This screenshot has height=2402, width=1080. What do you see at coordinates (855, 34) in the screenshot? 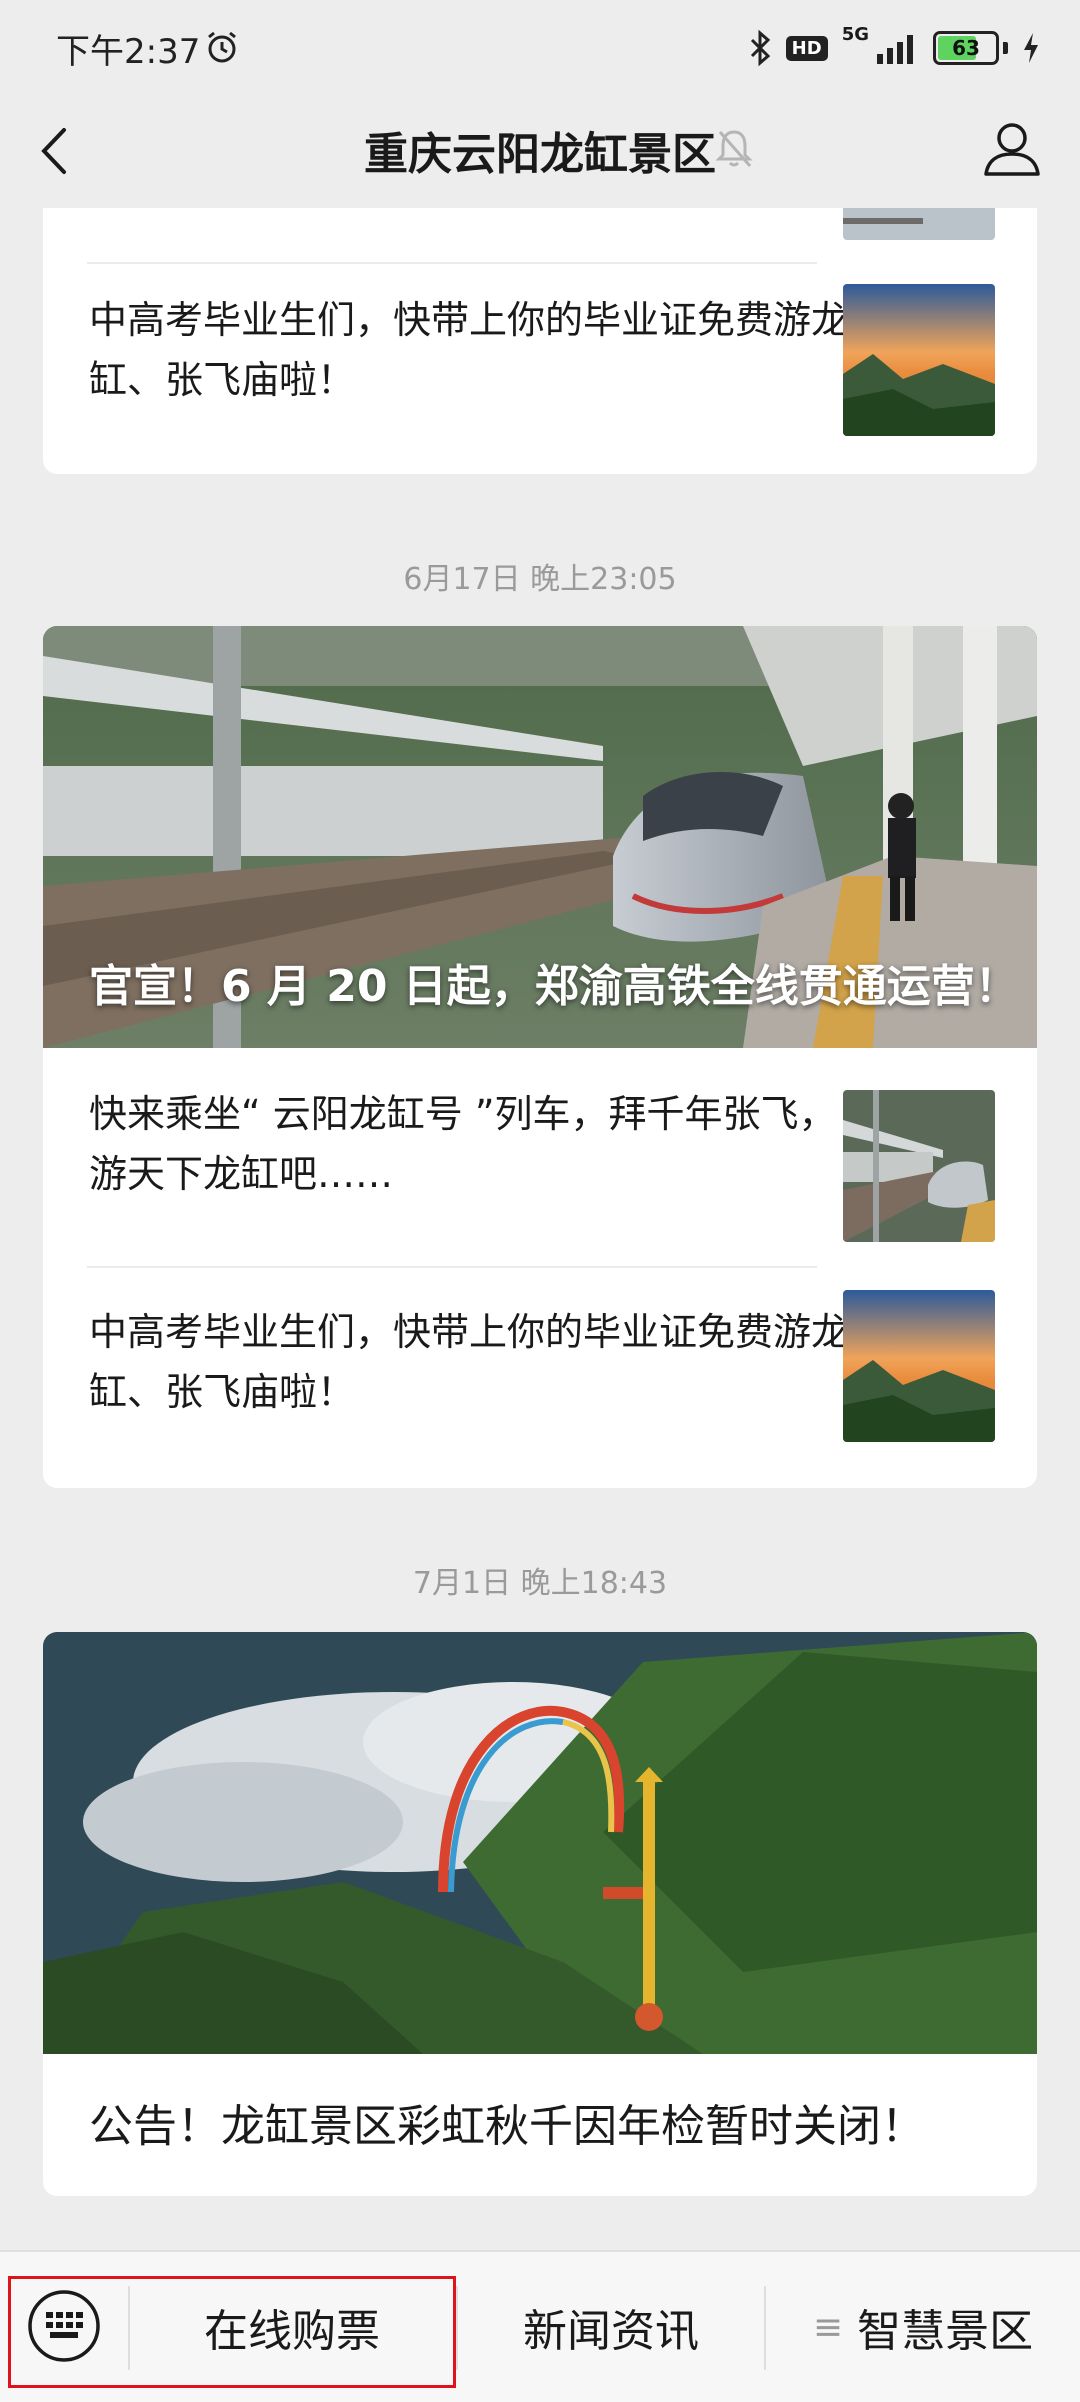
I see `network-label: 5G` at bounding box center [855, 34].